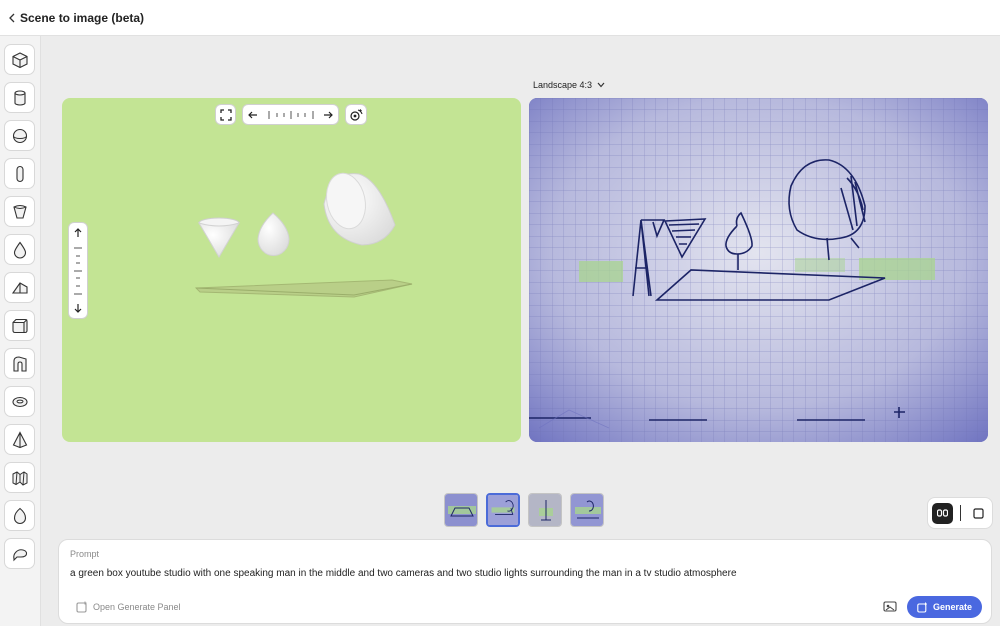  I want to click on arch-tool-button, so click(19, 363).